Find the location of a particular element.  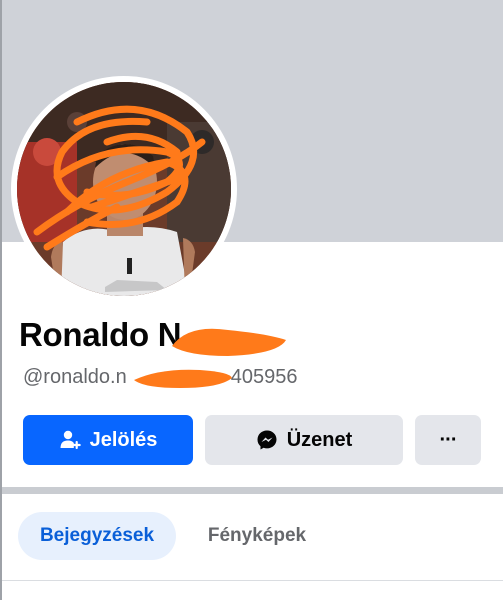

tab-photos-label: Fényképek is located at coordinates (257, 535).